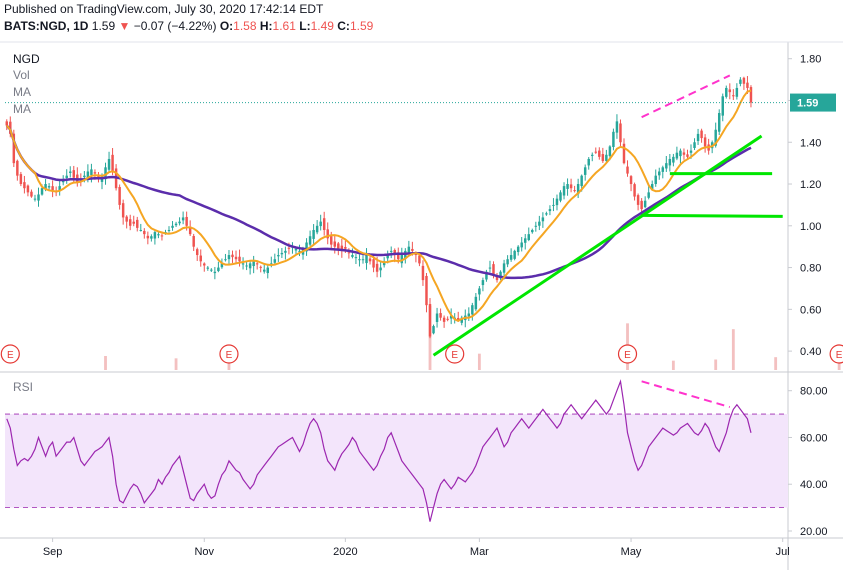  What do you see at coordinates (814, 532) in the screenshot?
I see `rsi-tick-label-3: 20.00` at bounding box center [814, 532].